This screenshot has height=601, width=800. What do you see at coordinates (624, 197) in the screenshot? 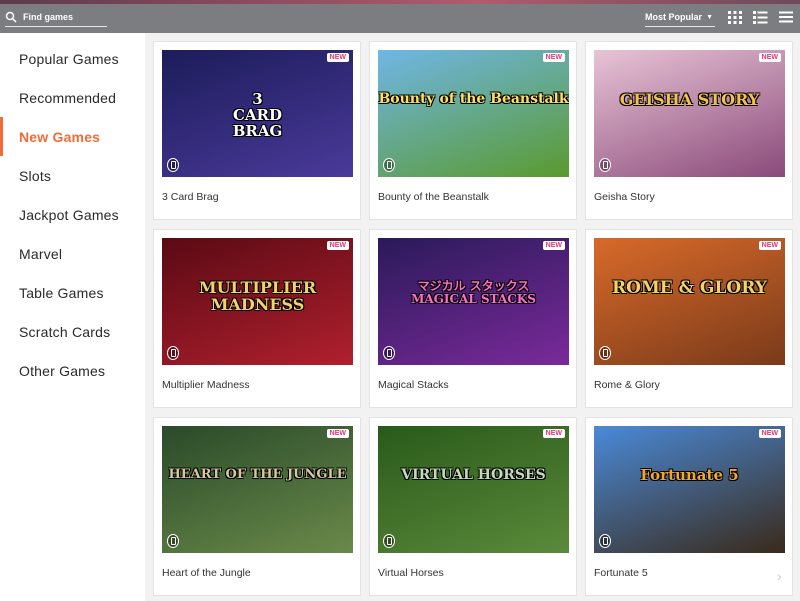
I see `game-name: Geisha Story` at bounding box center [624, 197].